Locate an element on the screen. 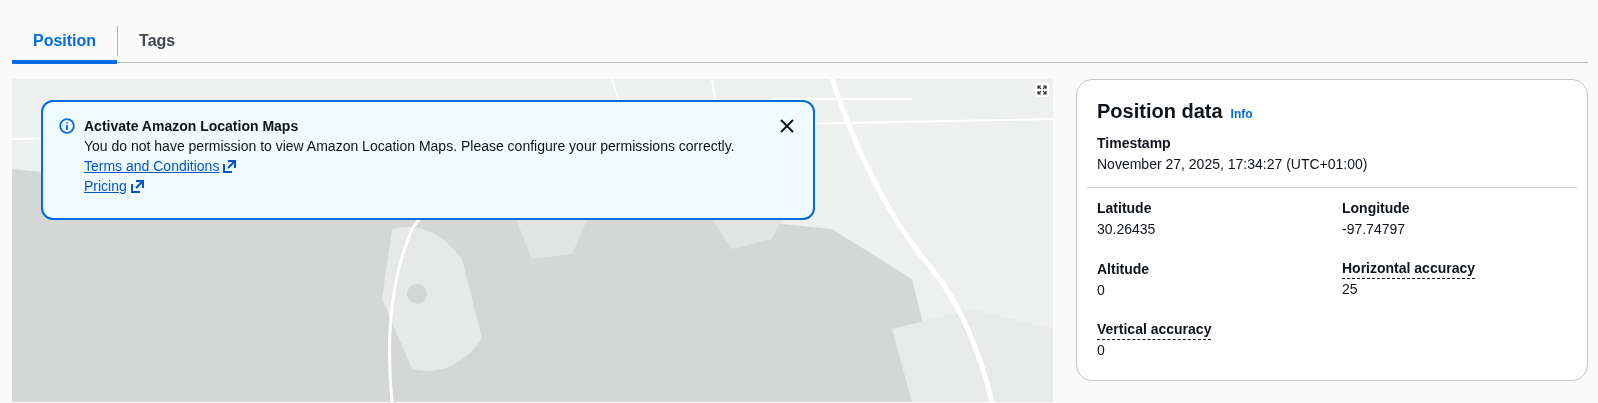  alert-message: You do not have permission to view Amazon Location Maps. Please configure your permissions correctly. is located at coordinates (410, 146).